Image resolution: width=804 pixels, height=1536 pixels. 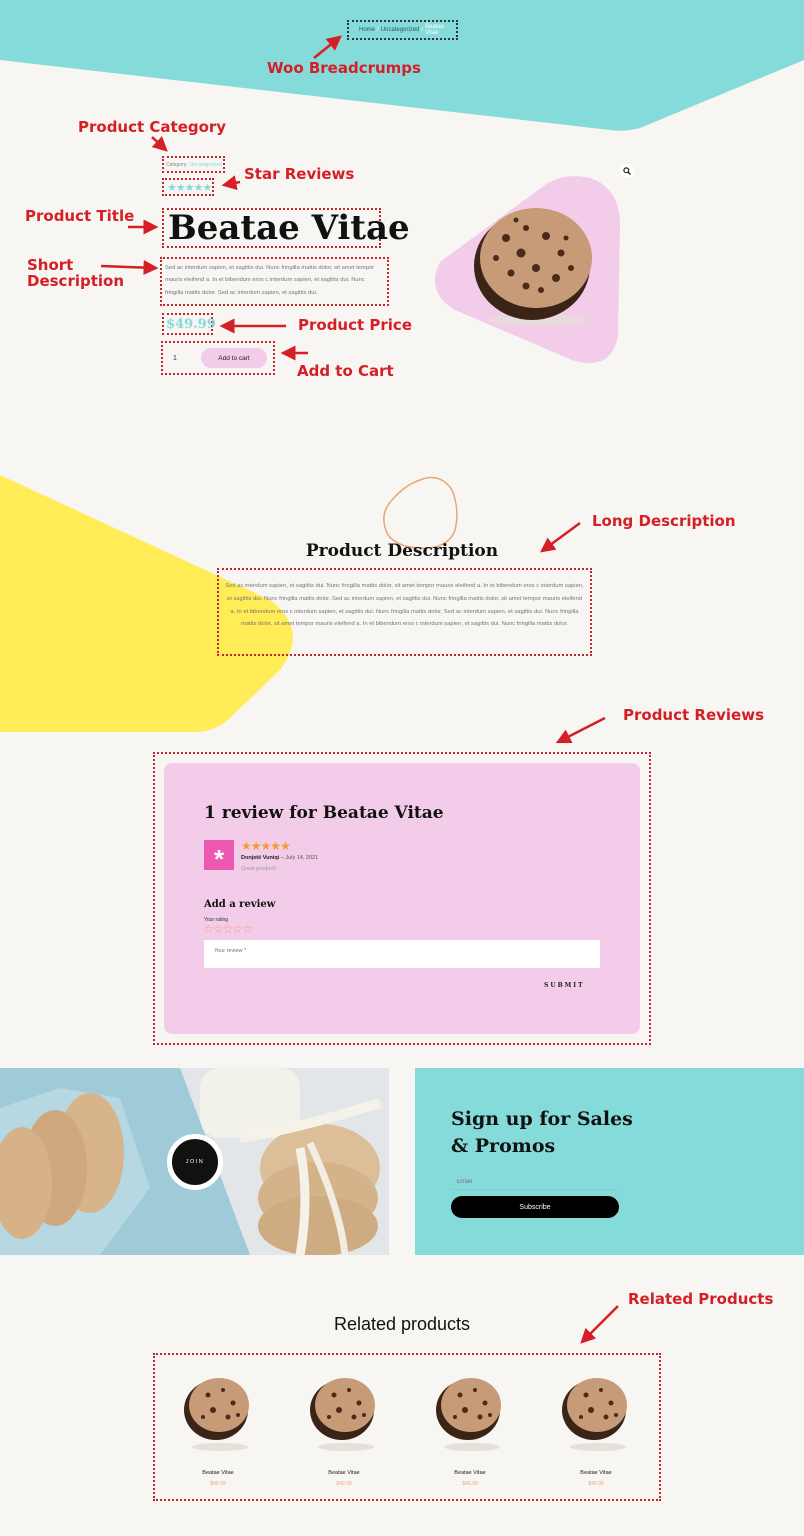 What do you see at coordinates (345, 371) in the screenshot?
I see `annotation-cart: Add to Cart` at bounding box center [345, 371].